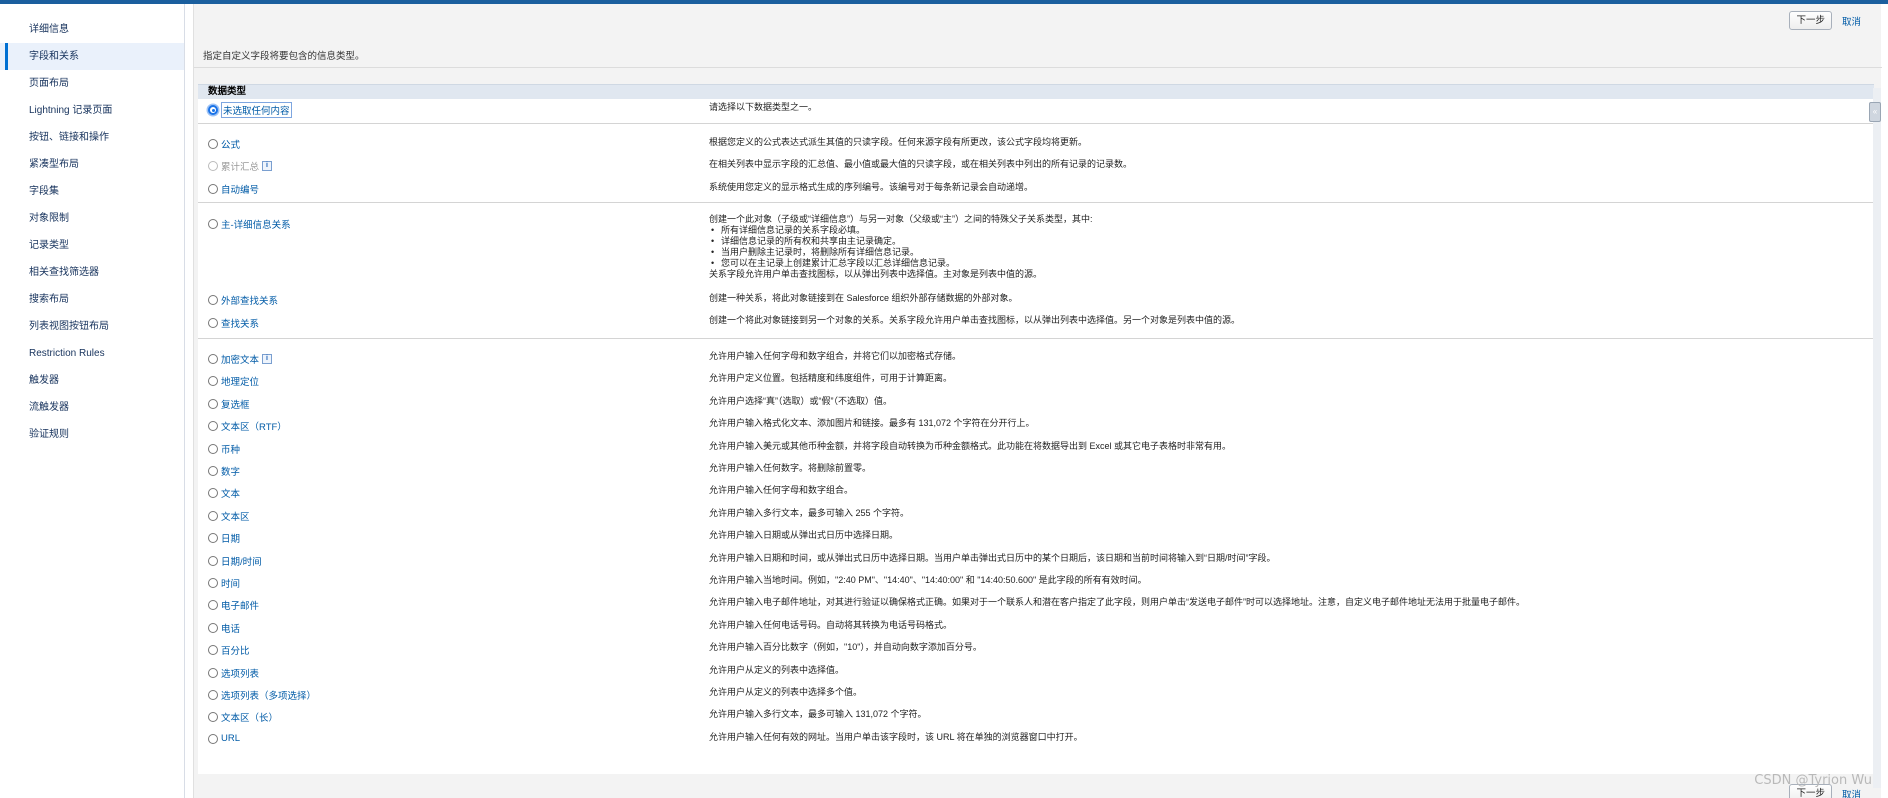  I want to click on option-autonumber: 自动编号, so click(233, 189).